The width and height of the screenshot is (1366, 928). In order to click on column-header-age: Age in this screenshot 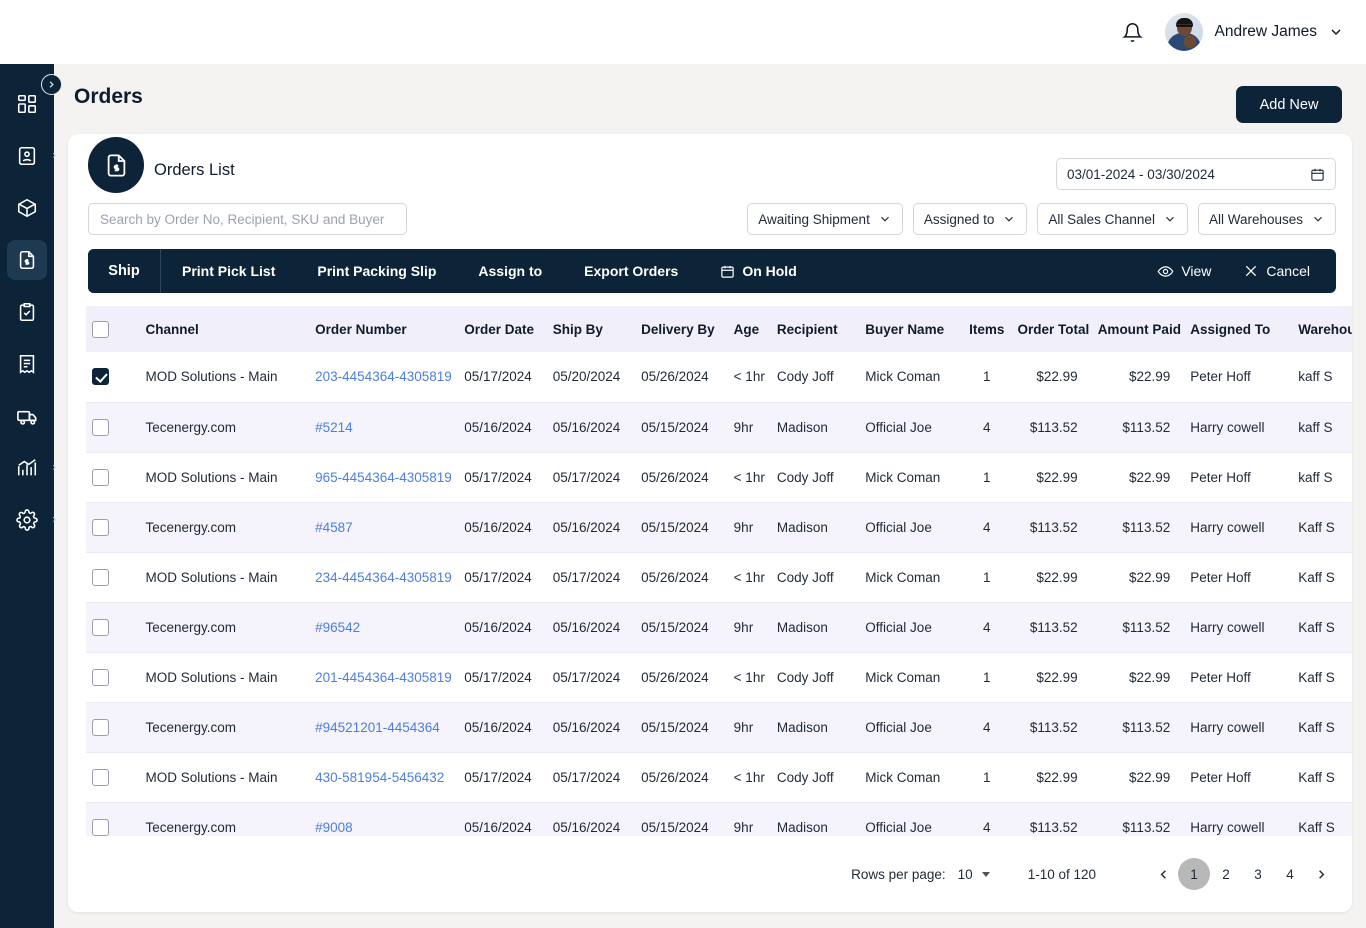, I will do `click(749, 329)`.